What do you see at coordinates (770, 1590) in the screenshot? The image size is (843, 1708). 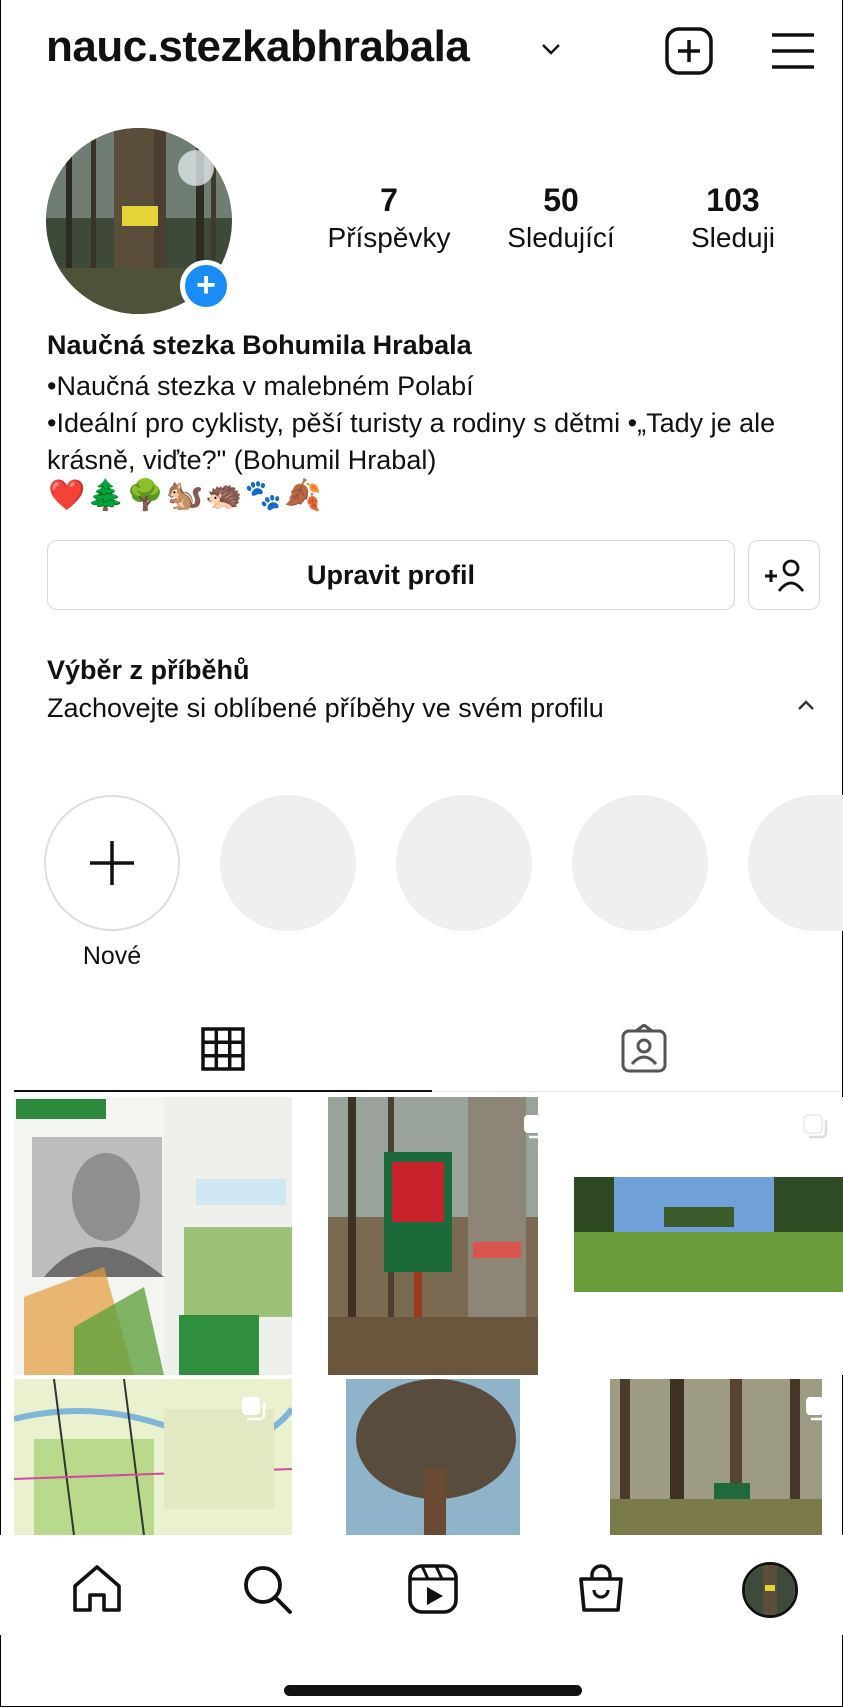 I see `profile-avatar` at bounding box center [770, 1590].